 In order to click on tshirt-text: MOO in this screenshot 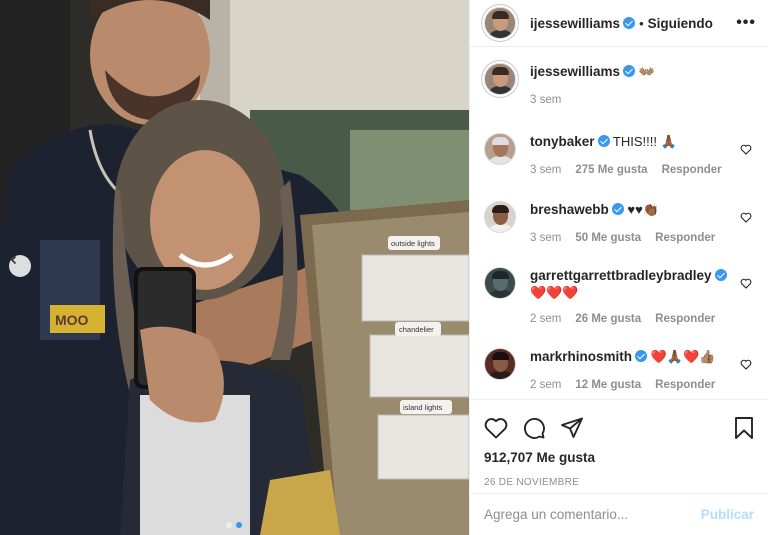, I will do `click(72, 320)`.